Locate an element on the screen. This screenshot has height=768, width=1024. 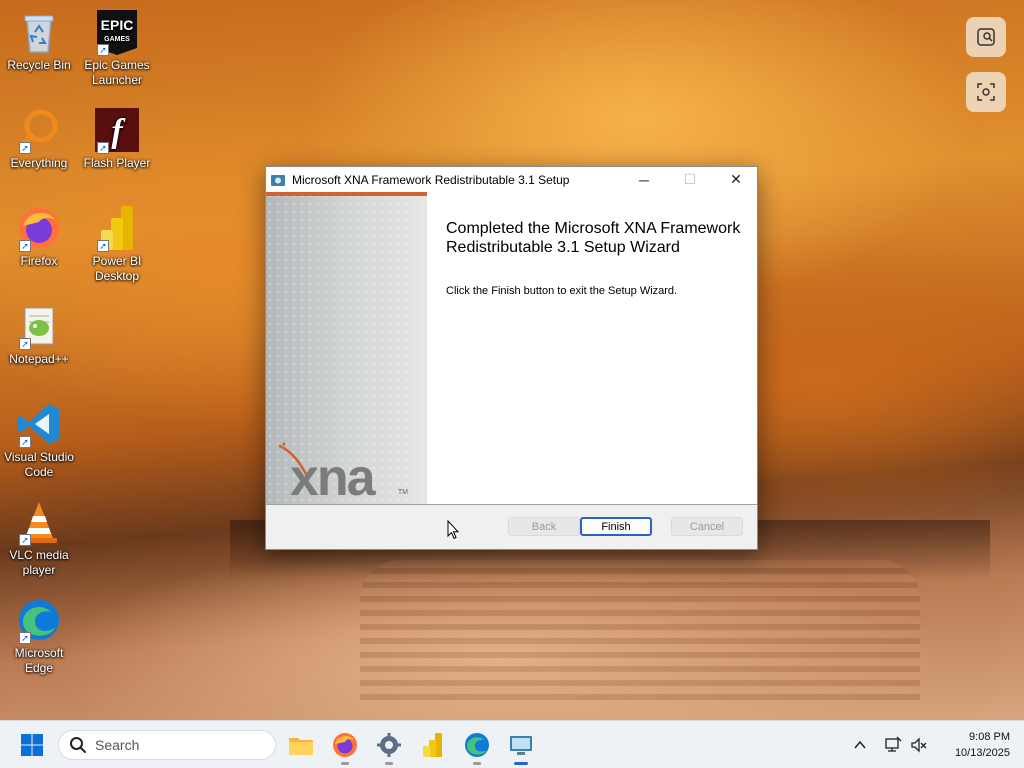
taskbar-firefox is located at coordinates (345, 748).